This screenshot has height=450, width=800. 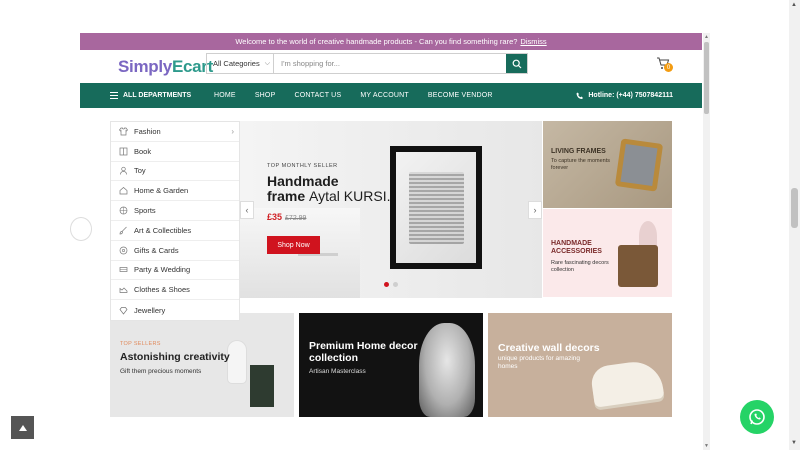 I want to click on hero-eyebrow: TOP MONTHLY SELLER, so click(x=302, y=166).